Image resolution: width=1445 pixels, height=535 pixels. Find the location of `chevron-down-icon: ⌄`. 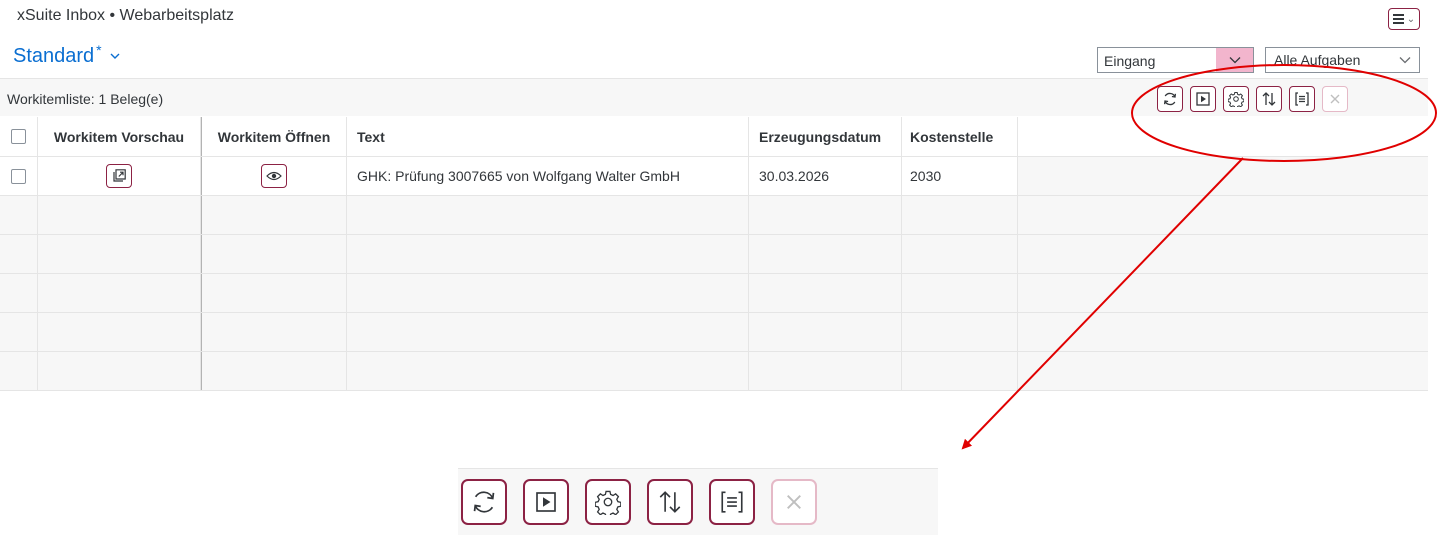

chevron-down-icon: ⌄ is located at coordinates (1411, 19).